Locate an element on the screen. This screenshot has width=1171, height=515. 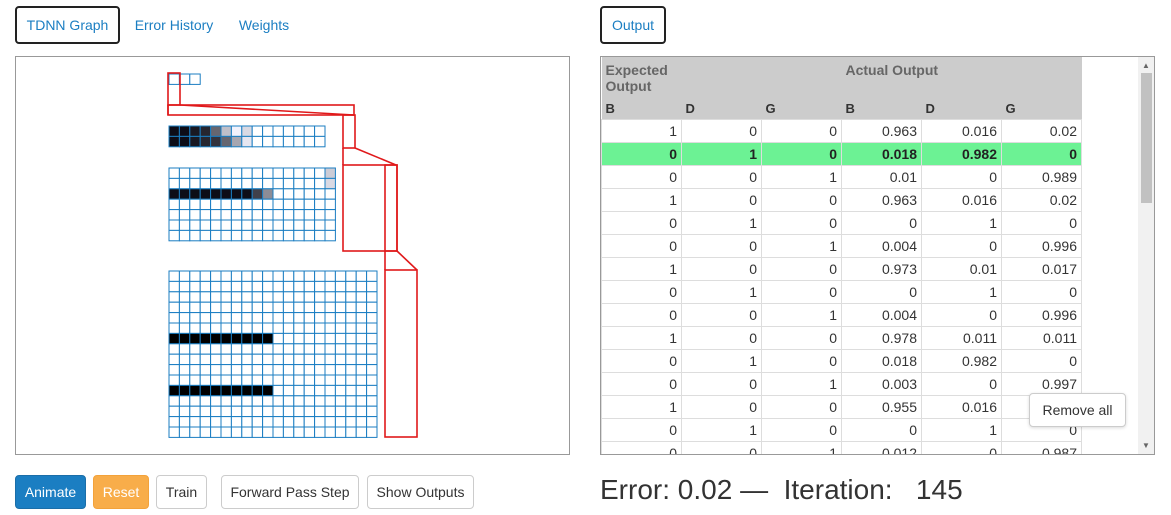
tab-tdnn-graph: TDNN Graph is located at coordinates (67, 25).